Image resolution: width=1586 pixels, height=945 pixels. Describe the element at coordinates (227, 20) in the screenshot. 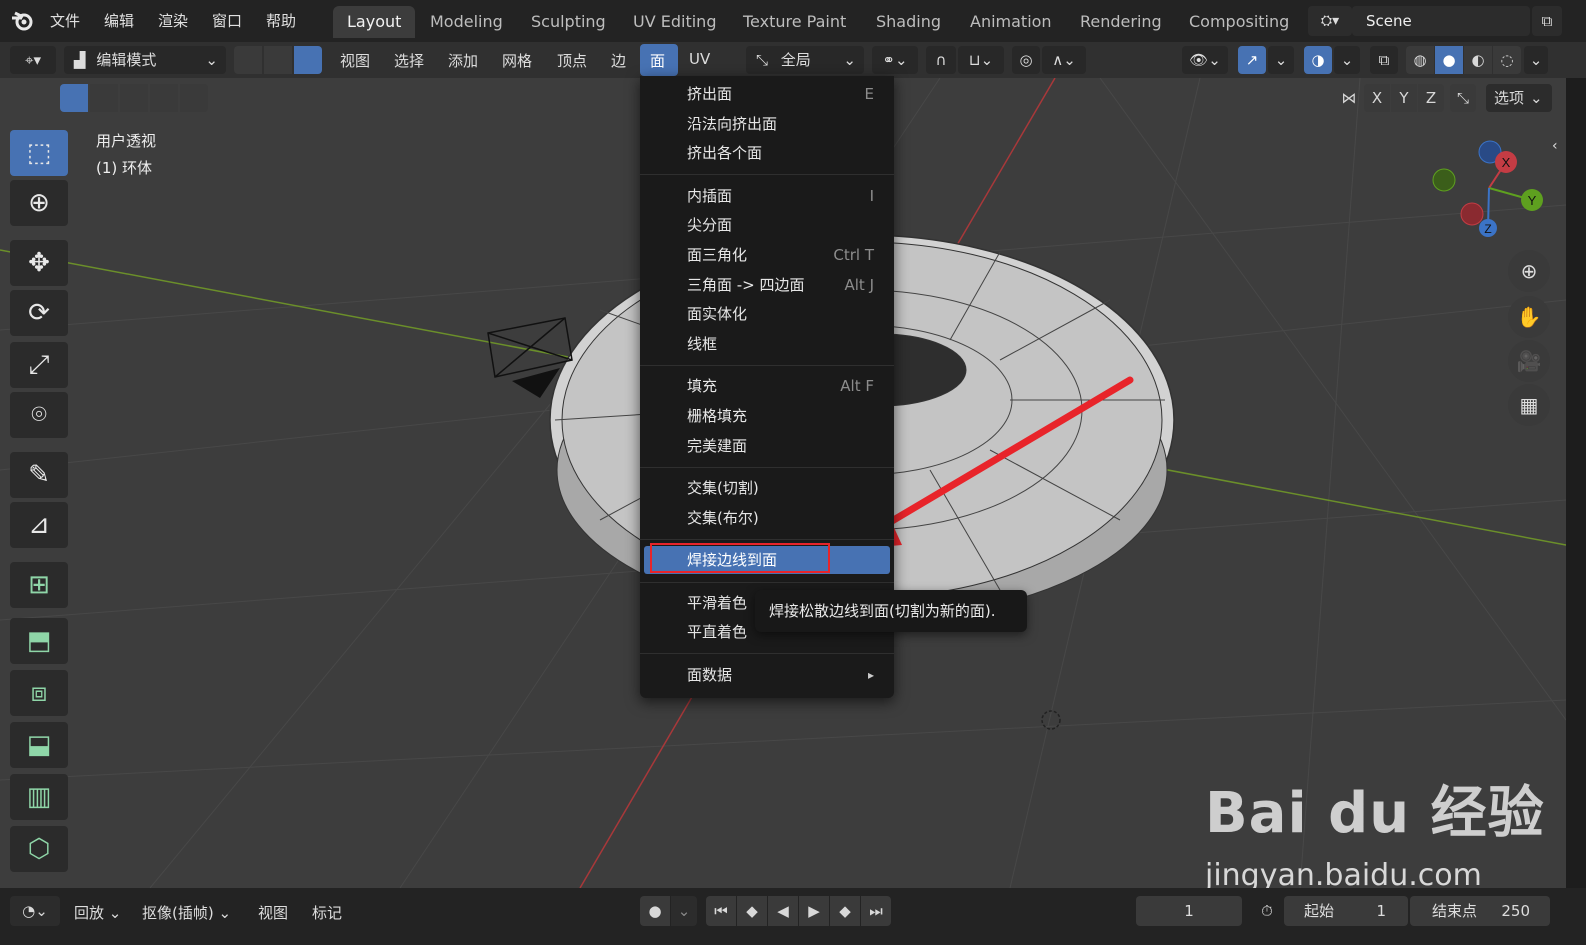

I see `menu-window: 窗口` at that location.